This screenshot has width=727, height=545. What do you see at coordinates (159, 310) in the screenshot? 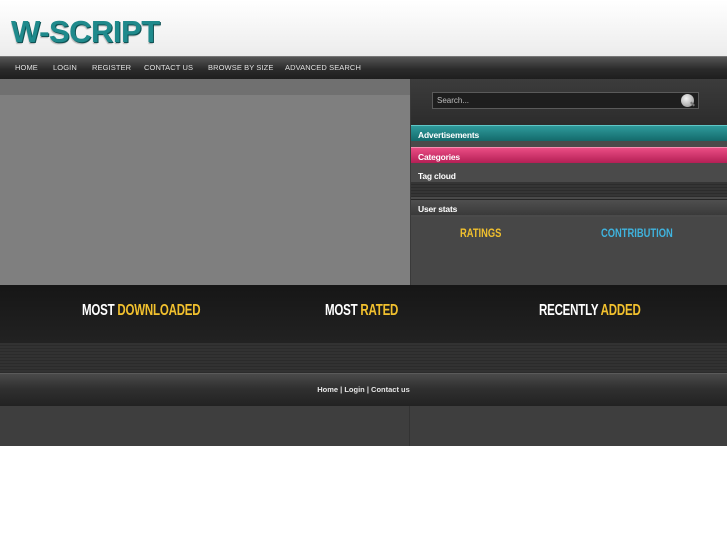
I see `most-downloaded-second: DOWNLOADED` at bounding box center [159, 310].